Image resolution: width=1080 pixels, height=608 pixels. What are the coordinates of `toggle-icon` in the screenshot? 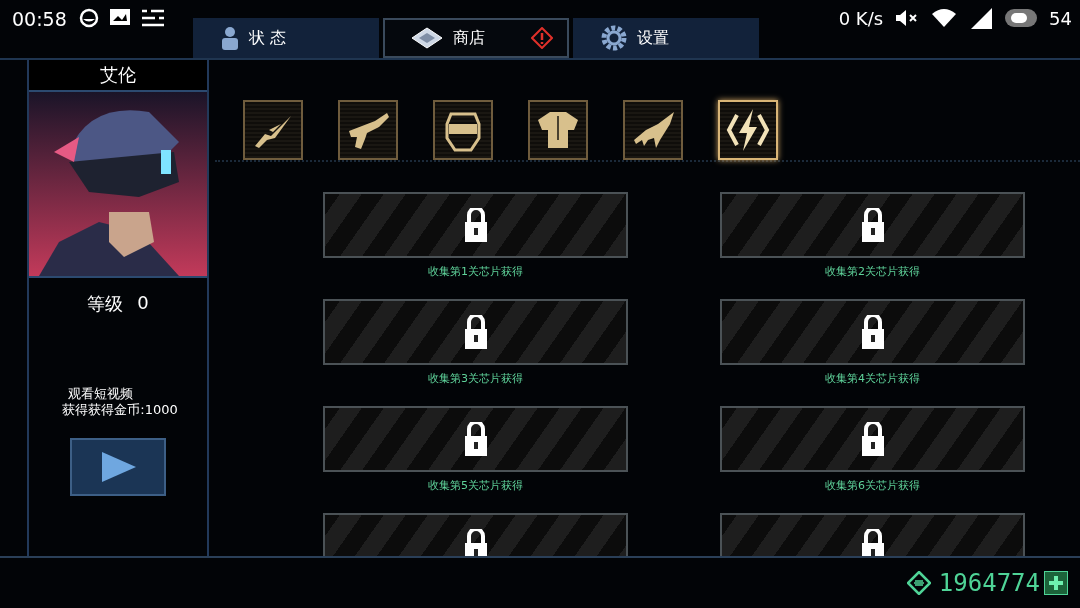 It's located at (1021, 18).